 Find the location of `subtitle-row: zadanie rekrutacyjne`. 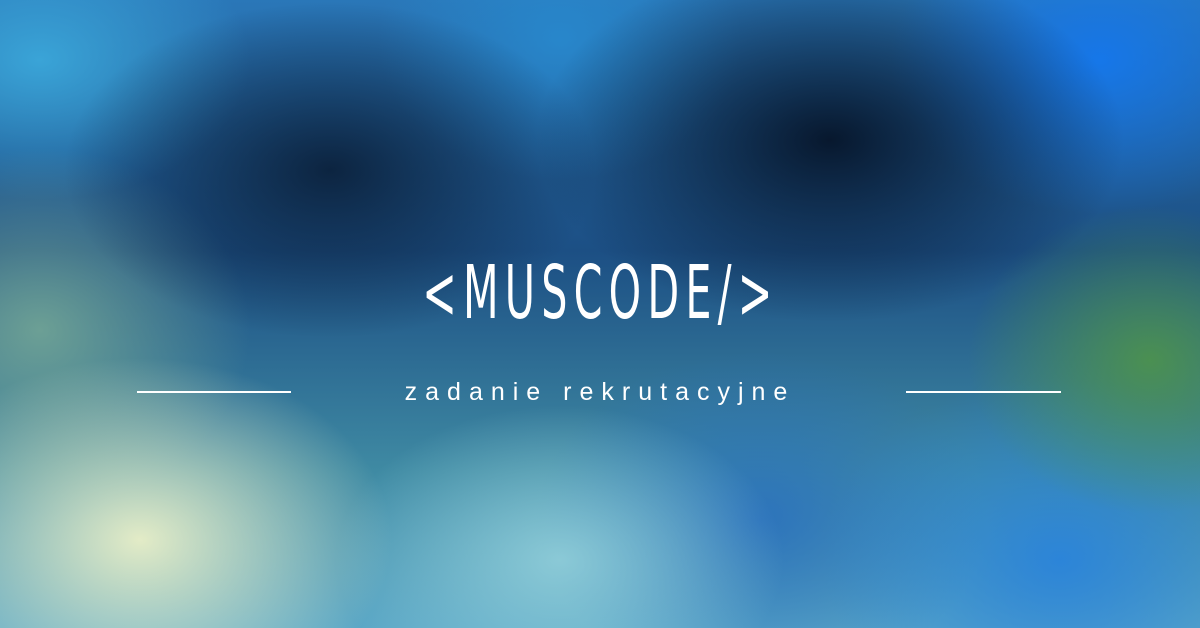

subtitle-row: zadanie rekrutacyjne is located at coordinates (600, 390).